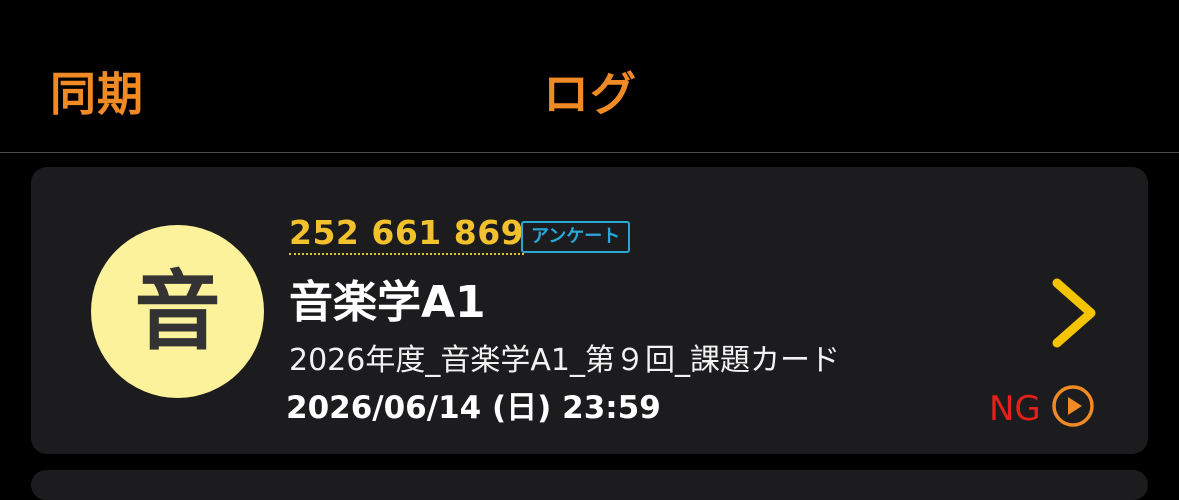 The image size is (1179, 500). What do you see at coordinates (564, 360) in the screenshot?
I see `task-title: 2026年度_音楽学A1_第９回_課題カード` at bounding box center [564, 360].